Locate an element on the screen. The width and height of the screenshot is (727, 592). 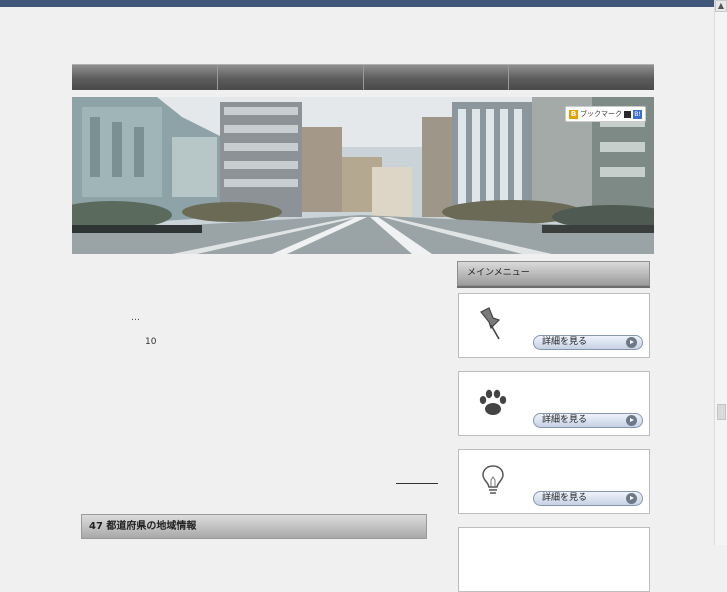
bookmark-b-icon: B is located at coordinates (573, 114).